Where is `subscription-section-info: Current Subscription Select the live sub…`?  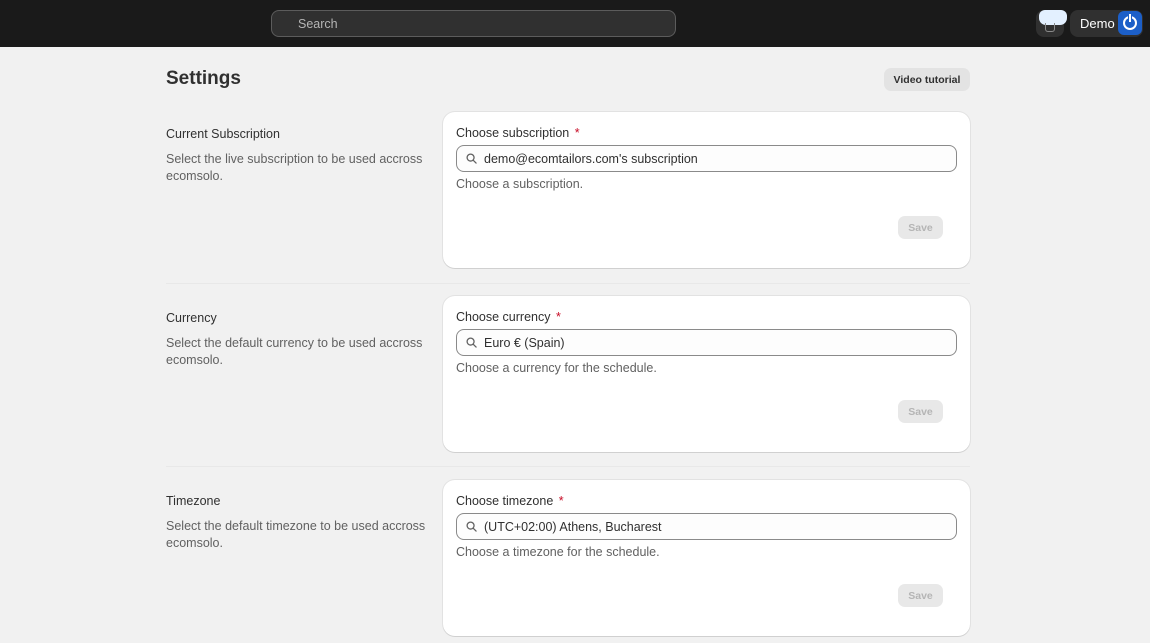 subscription-section-info: Current Subscription Select the live sub… is located at coordinates (296, 156).